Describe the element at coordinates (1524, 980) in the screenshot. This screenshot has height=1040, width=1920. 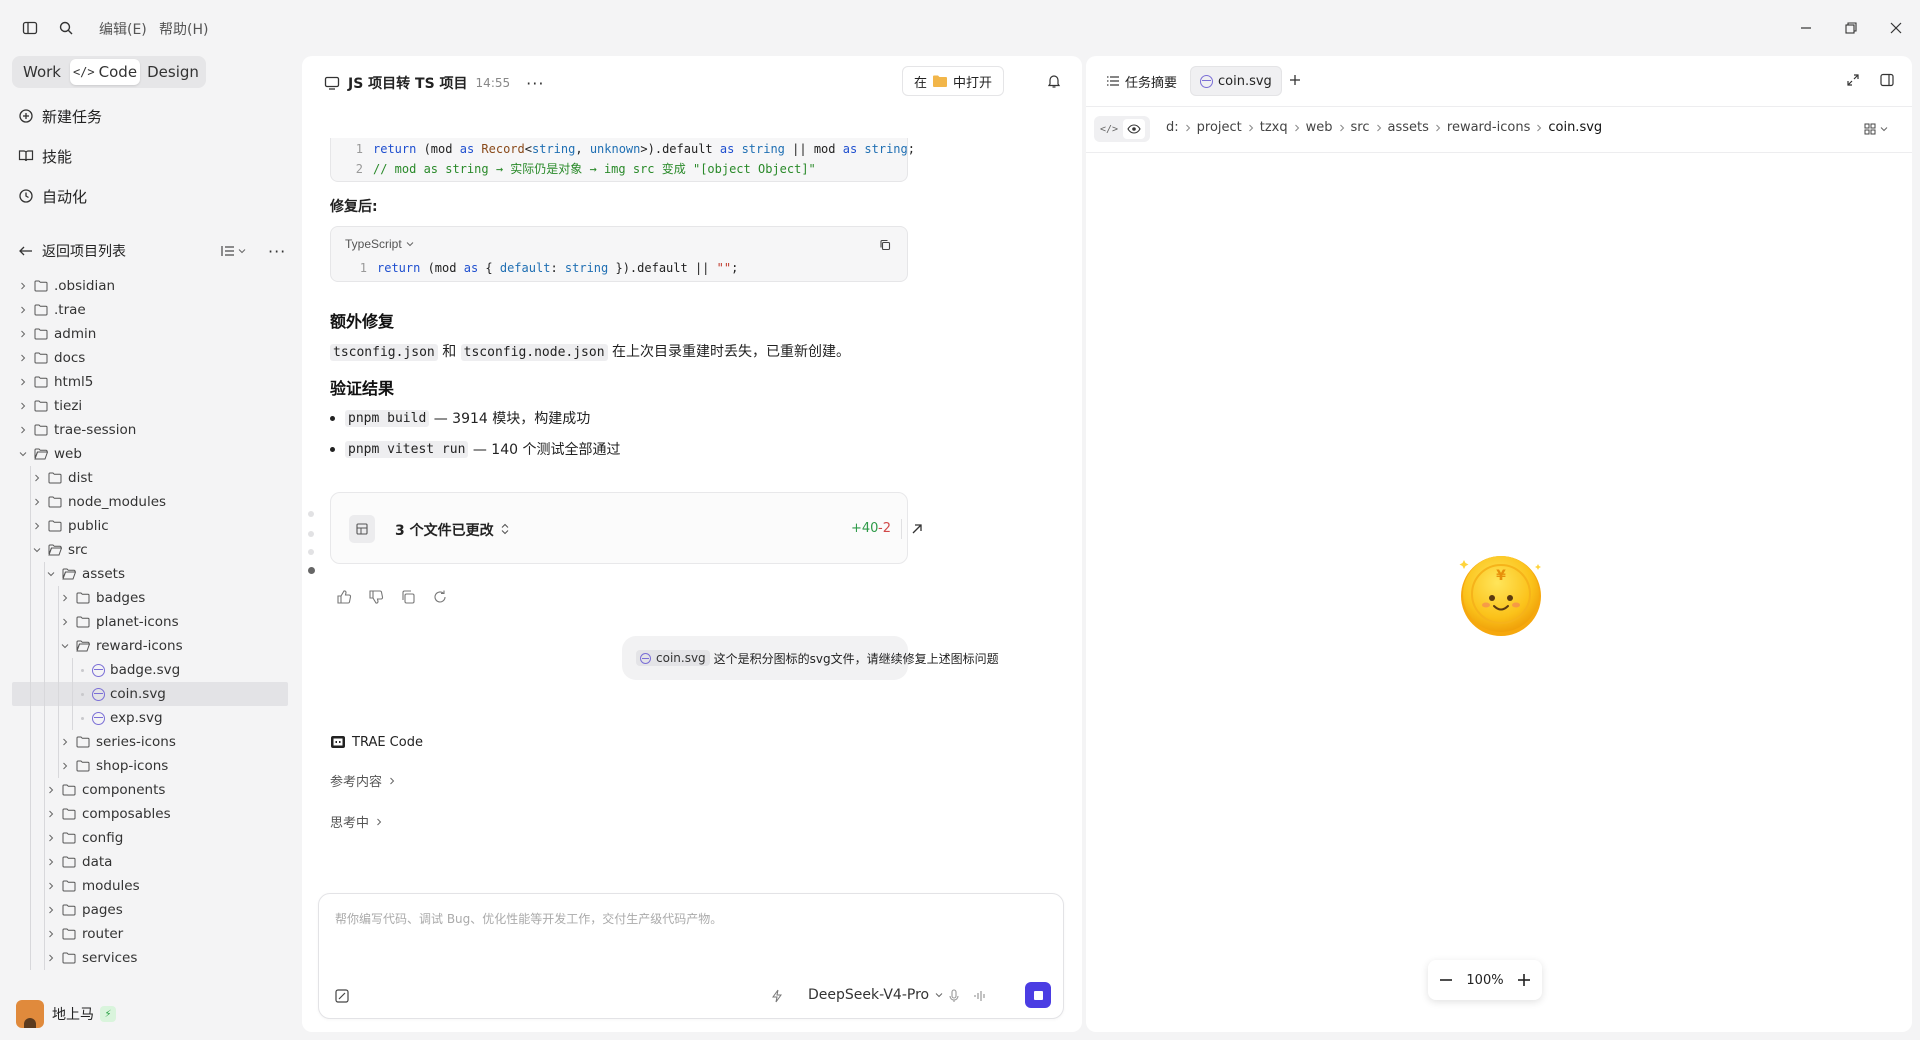
I see `zoom-in-icon` at that location.